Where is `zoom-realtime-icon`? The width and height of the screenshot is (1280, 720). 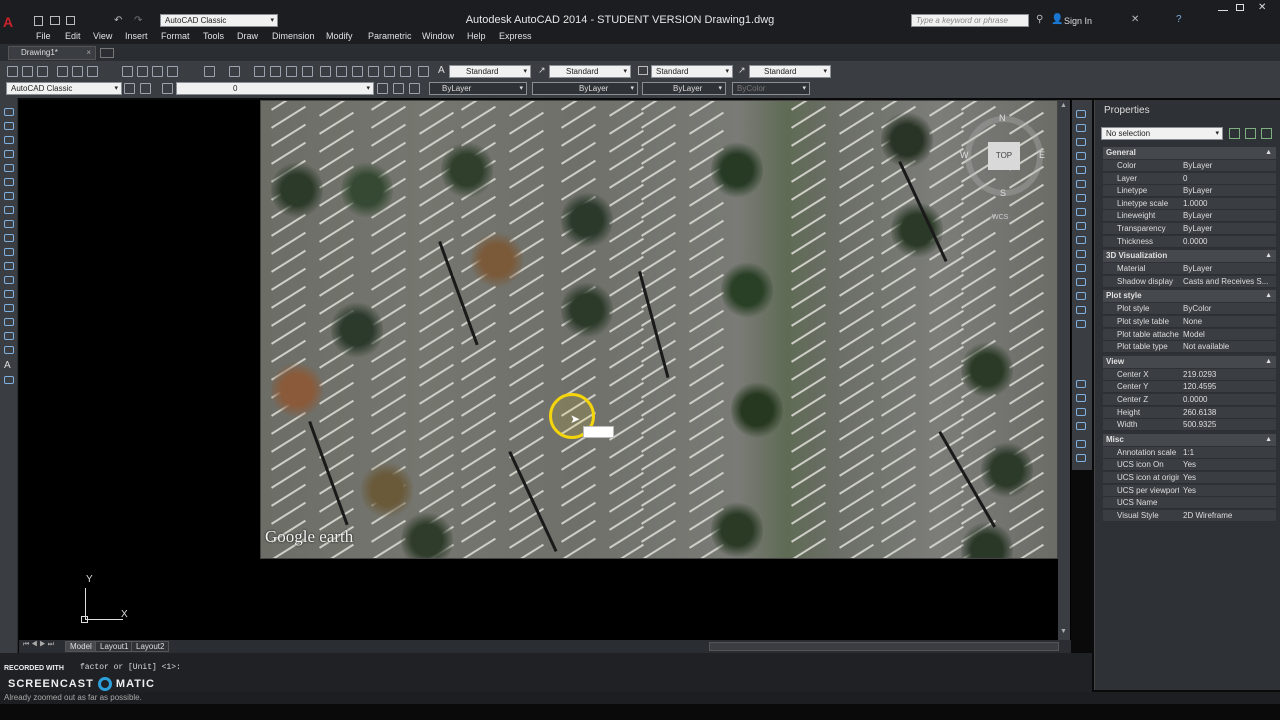 zoom-realtime-icon is located at coordinates (275, 71).